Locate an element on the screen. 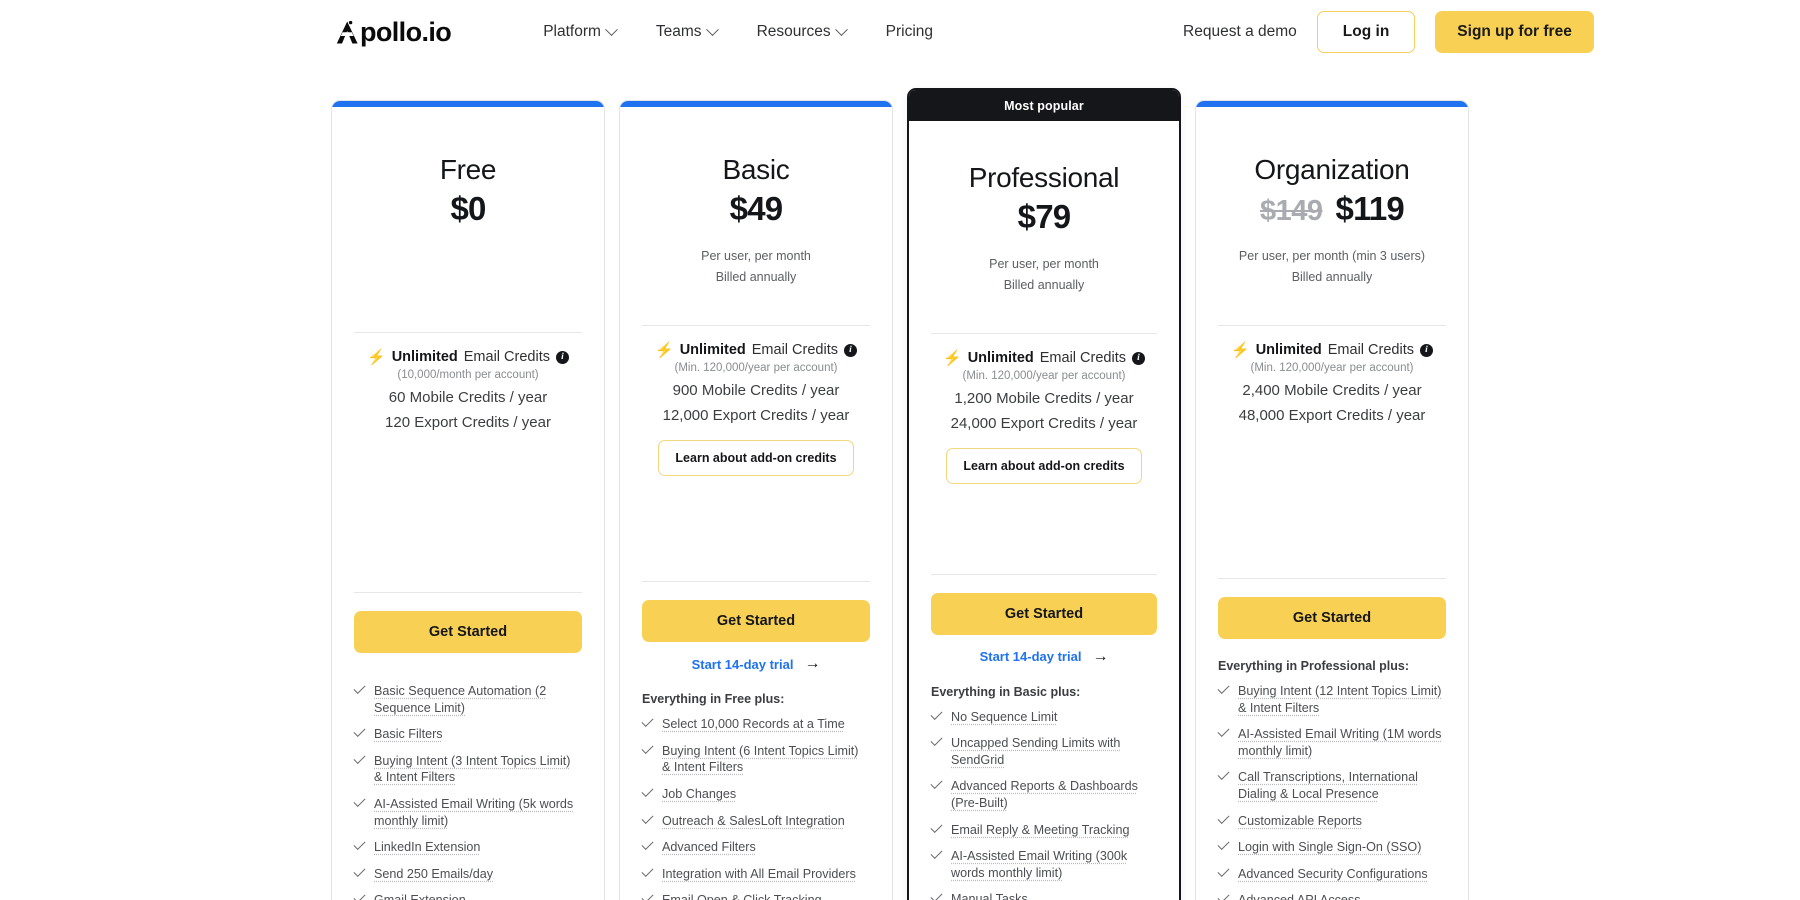  billing-frequency: Billed annually is located at coordinates (1044, 284).